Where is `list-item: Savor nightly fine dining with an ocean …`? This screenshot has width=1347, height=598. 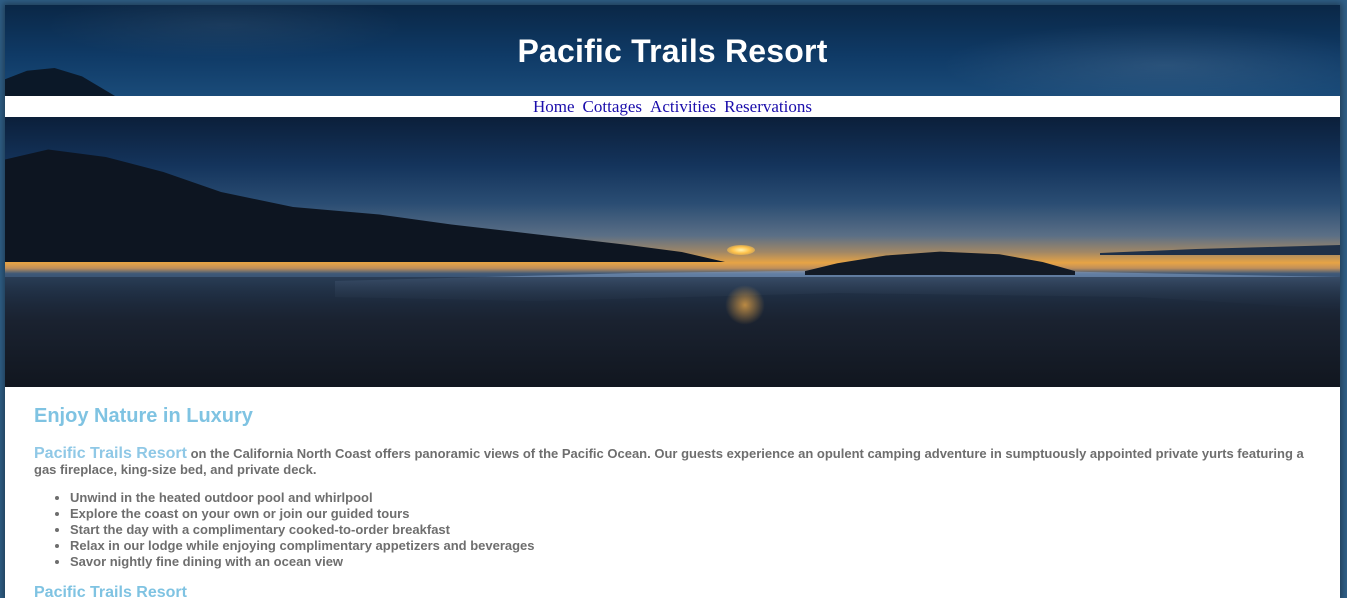
list-item: Savor nightly fine dining with an ocean … is located at coordinates (690, 562).